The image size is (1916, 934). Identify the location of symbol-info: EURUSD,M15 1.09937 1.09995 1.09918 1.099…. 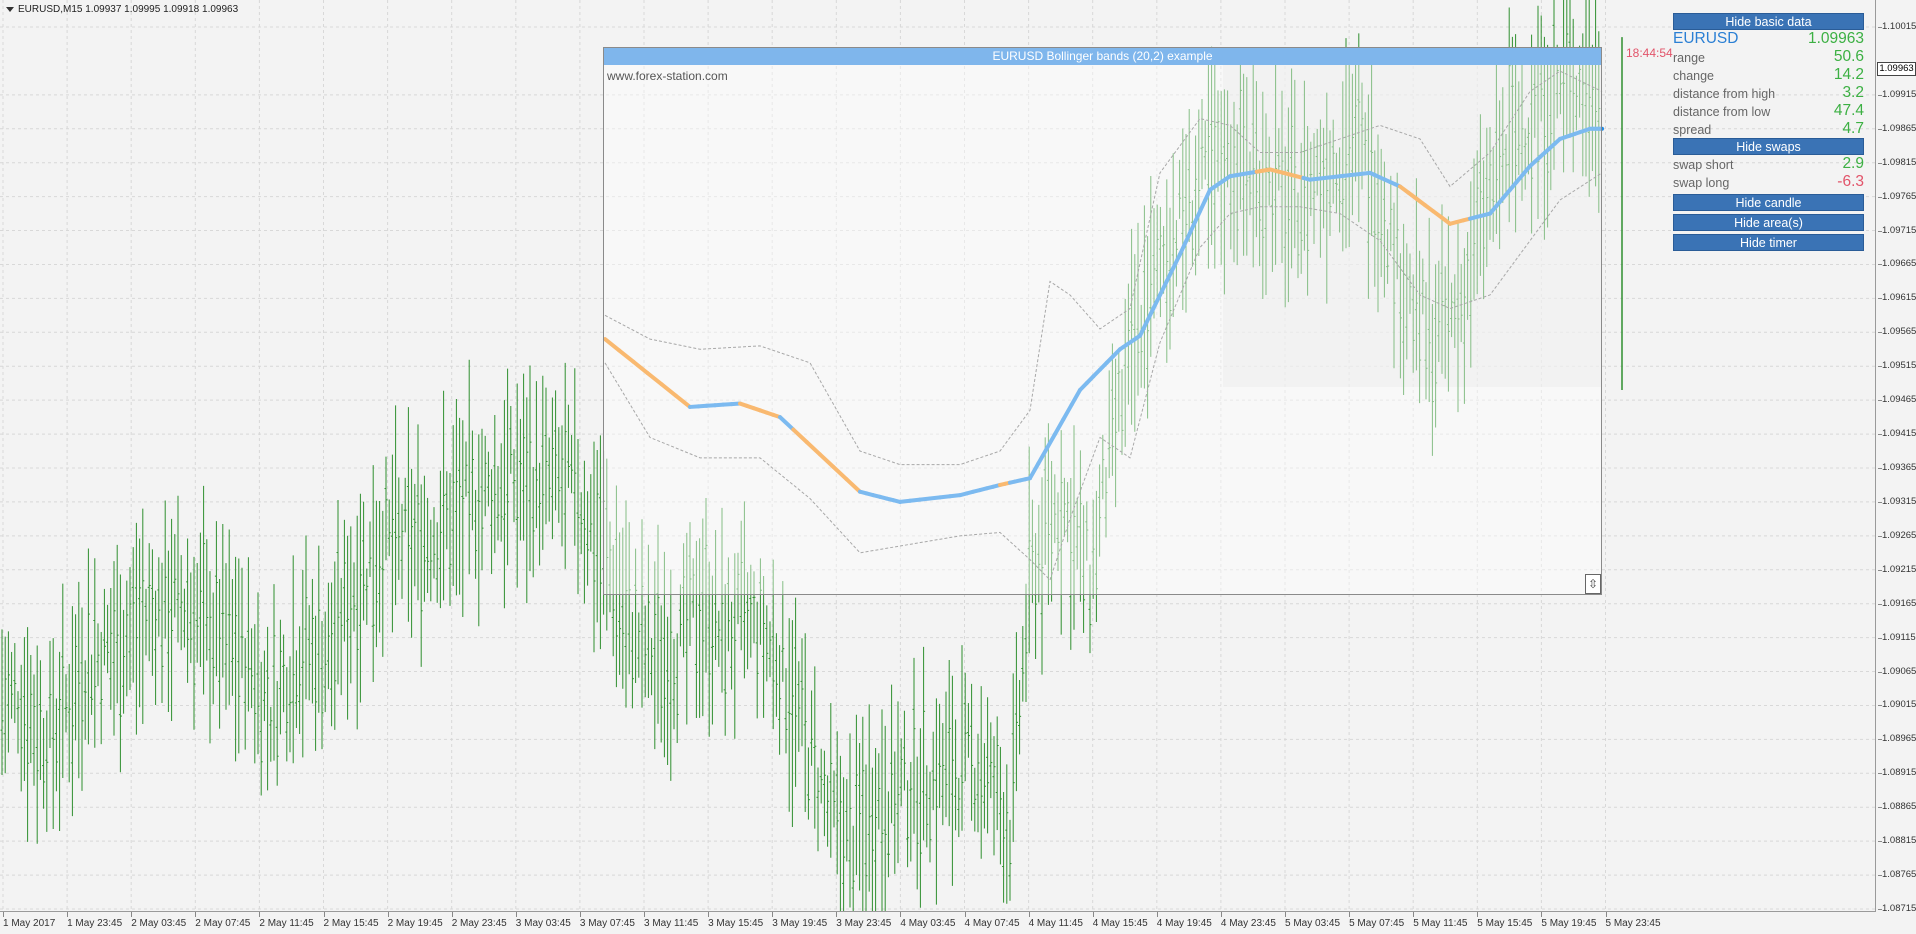
(128, 9).